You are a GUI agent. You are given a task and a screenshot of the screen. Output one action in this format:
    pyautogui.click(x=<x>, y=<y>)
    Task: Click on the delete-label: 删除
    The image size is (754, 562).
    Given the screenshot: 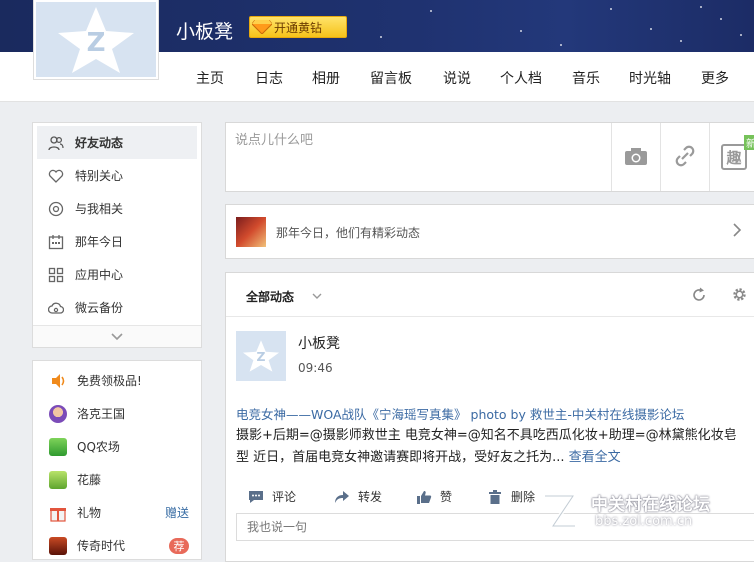 What is the action you would take?
    pyautogui.click(x=523, y=497)
    